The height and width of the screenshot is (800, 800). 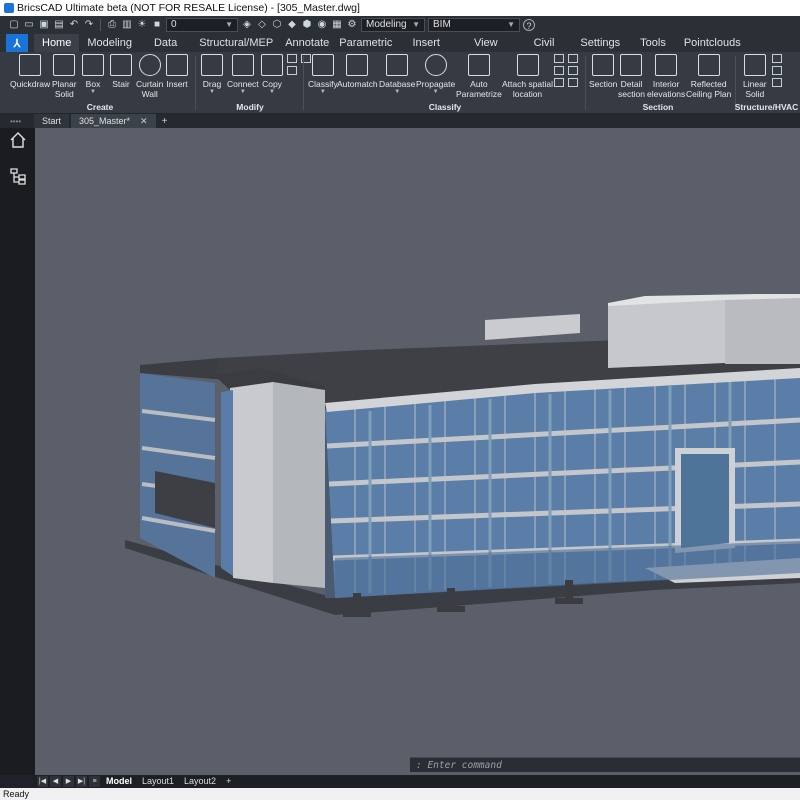 I want to click on plot-icon: ⎙, so click(x=112, y=25).